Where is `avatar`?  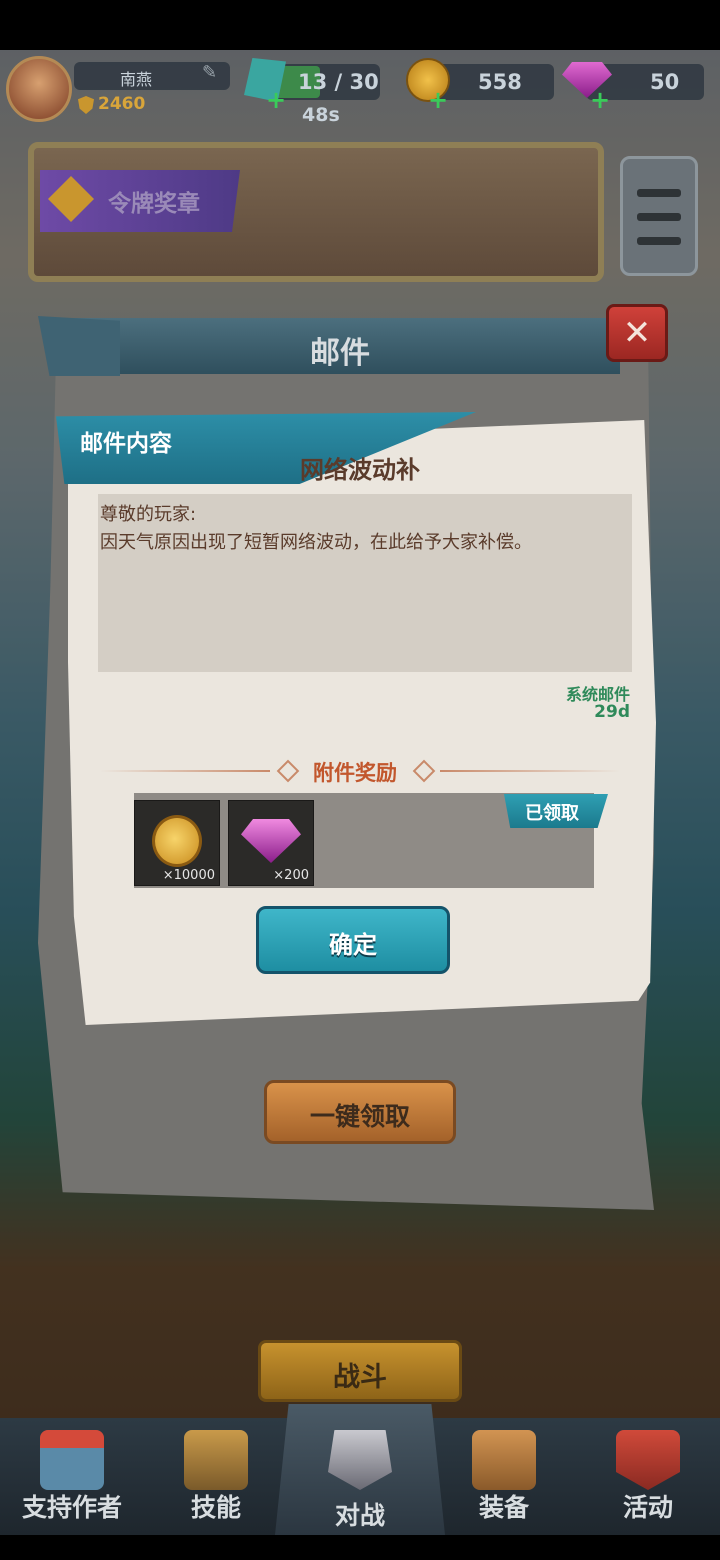 avatar is located at coordinates (39, 89).